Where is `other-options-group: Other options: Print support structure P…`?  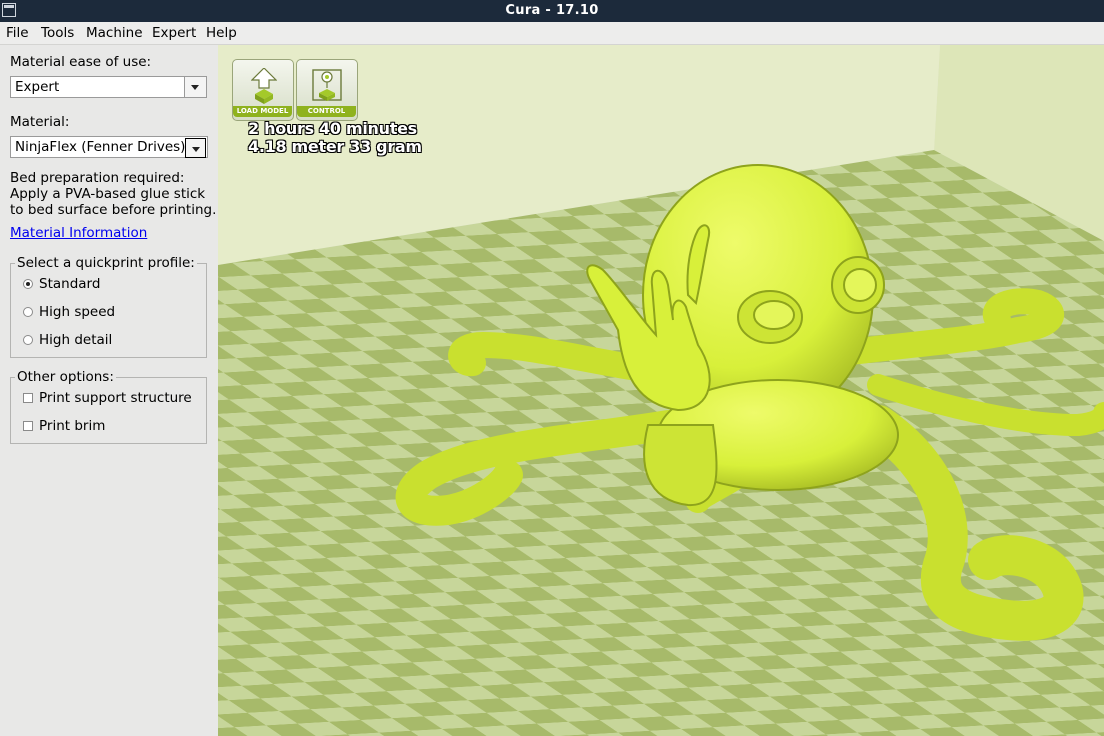 other-options-group: Other options: Print support structure P… is located at coordinates (108, 406).